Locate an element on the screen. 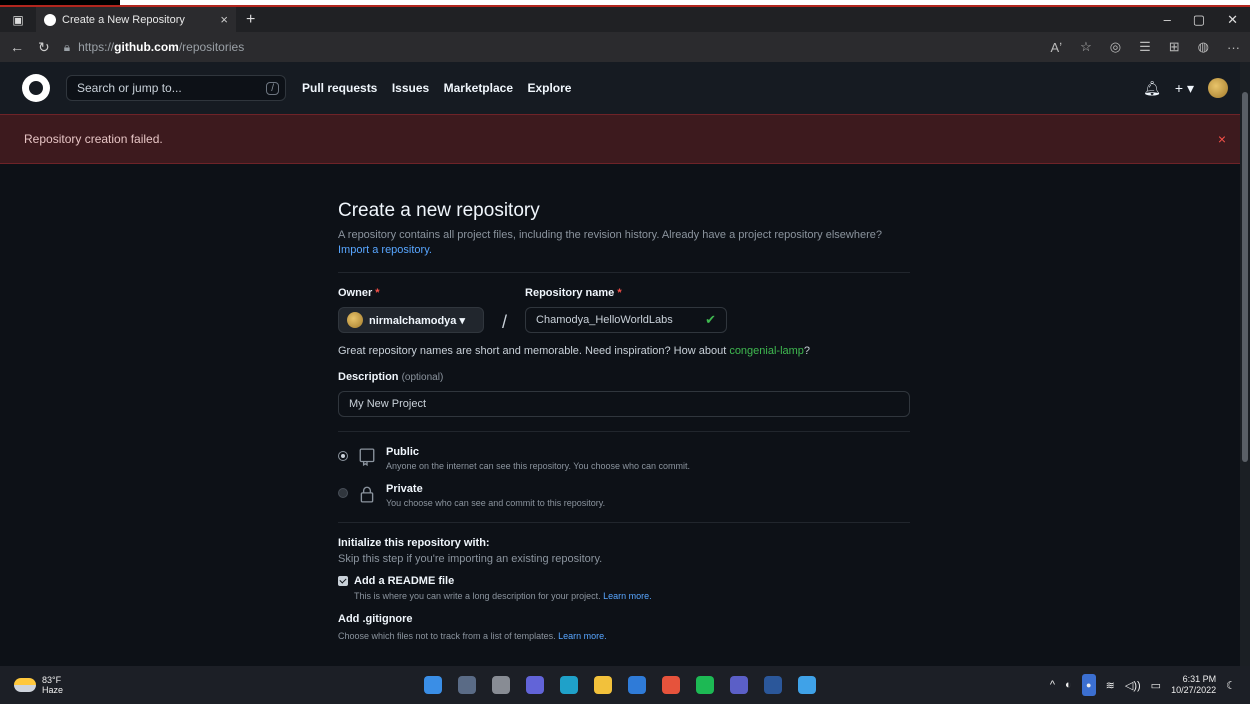 Image resolution: width=1250 pixels, height=704 pixels. description-input: My New Project is located at coordinates (624, 404).